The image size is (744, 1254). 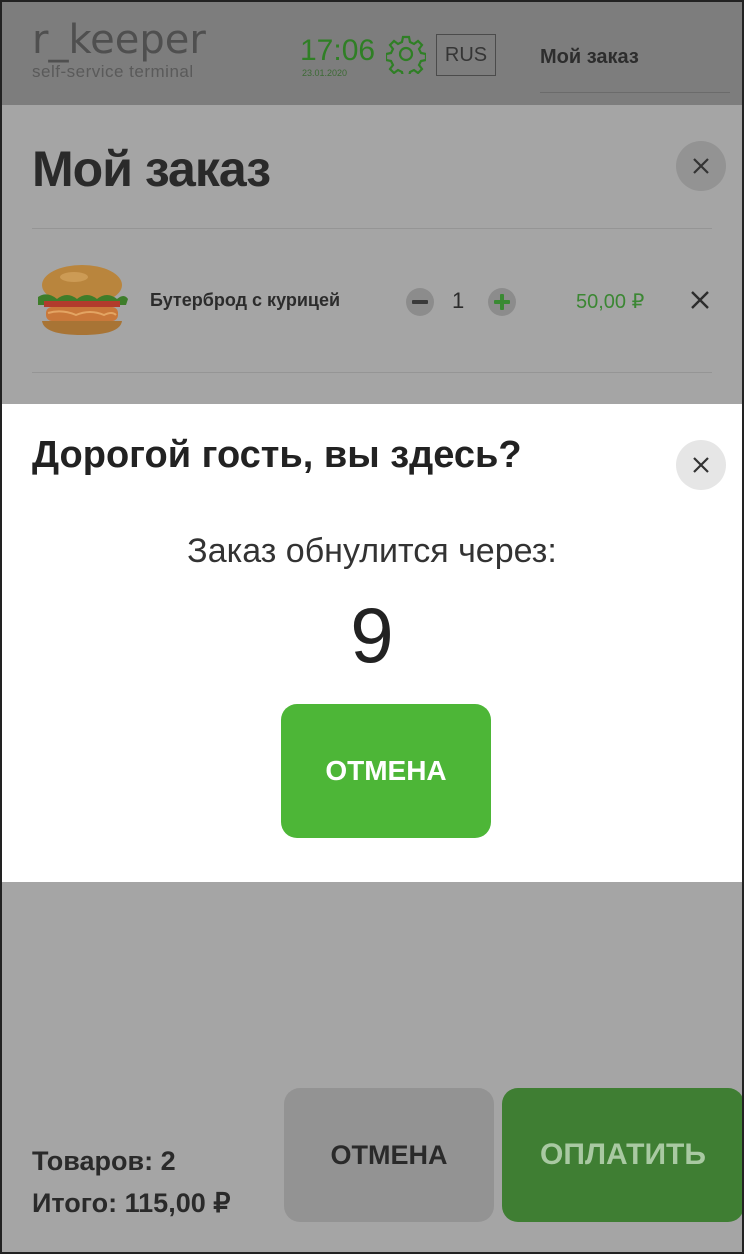 What do you see at coordinates (245, 300) in the screenshot?
I see `item-name: Бутерброд с курицей` at bounding box center [245, 300].